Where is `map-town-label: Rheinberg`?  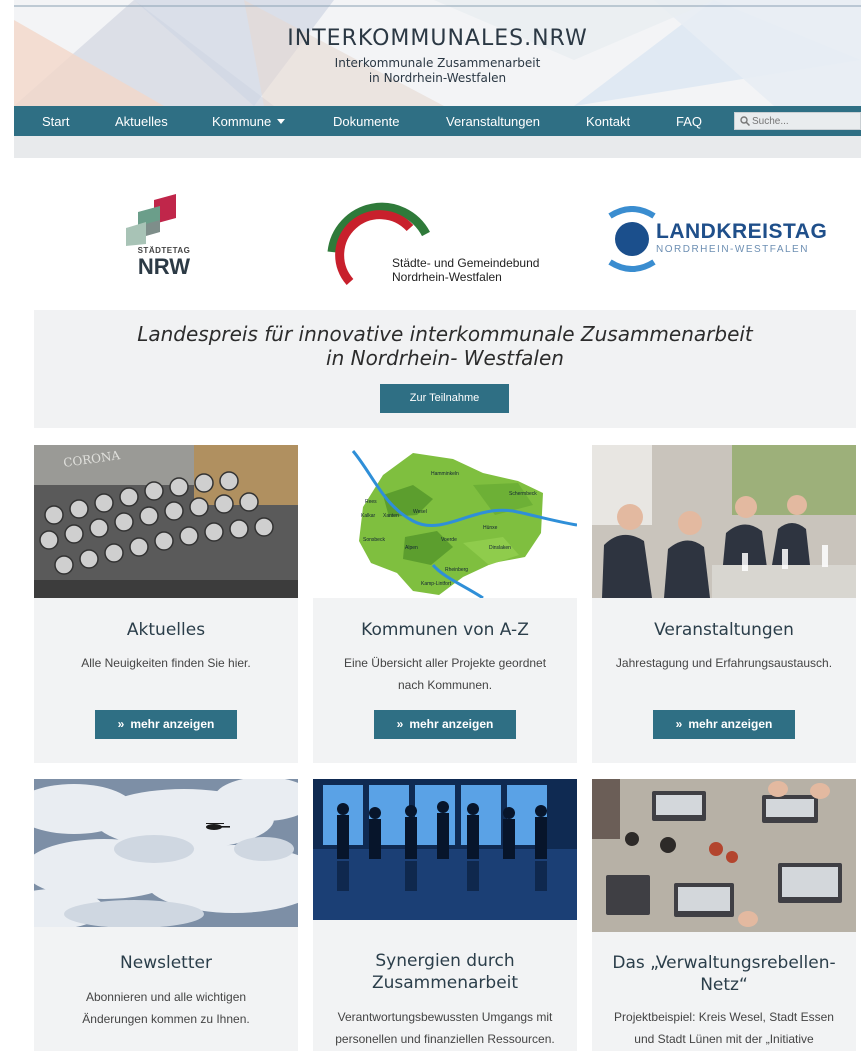 map-town-label: Rheinberg is located at coordinates (456, 570).